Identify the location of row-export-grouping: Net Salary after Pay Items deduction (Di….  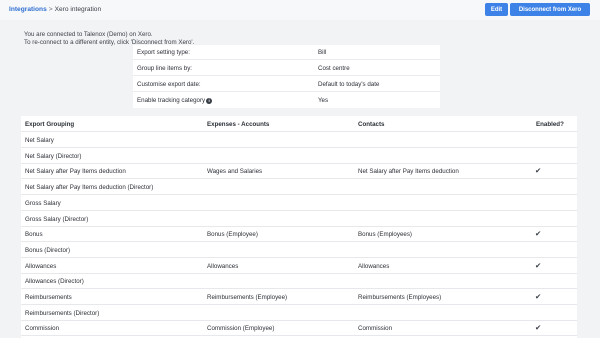
(89, 188).